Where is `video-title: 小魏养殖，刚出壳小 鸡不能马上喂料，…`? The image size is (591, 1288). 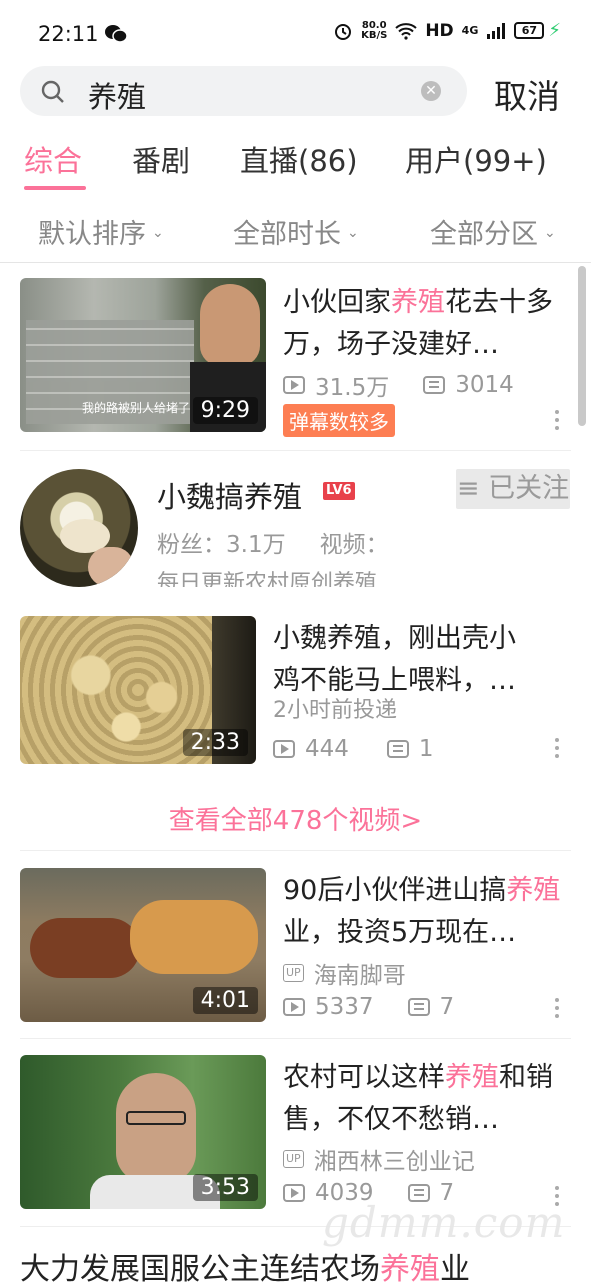 video-title: 小魏养殖，刚出壳小 鸡不能马上喂料，… is located at coordinates (422, 660).